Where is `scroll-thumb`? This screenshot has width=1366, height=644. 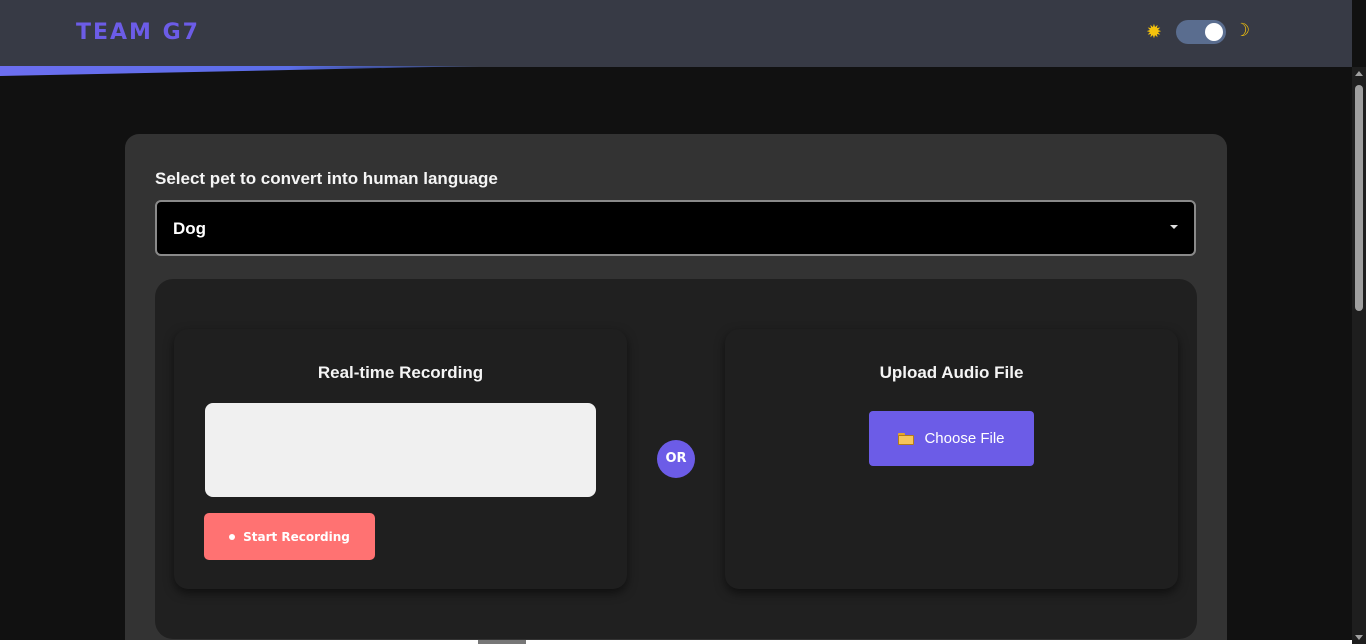
scroll-thumb is located at coordinates (1359, 198).